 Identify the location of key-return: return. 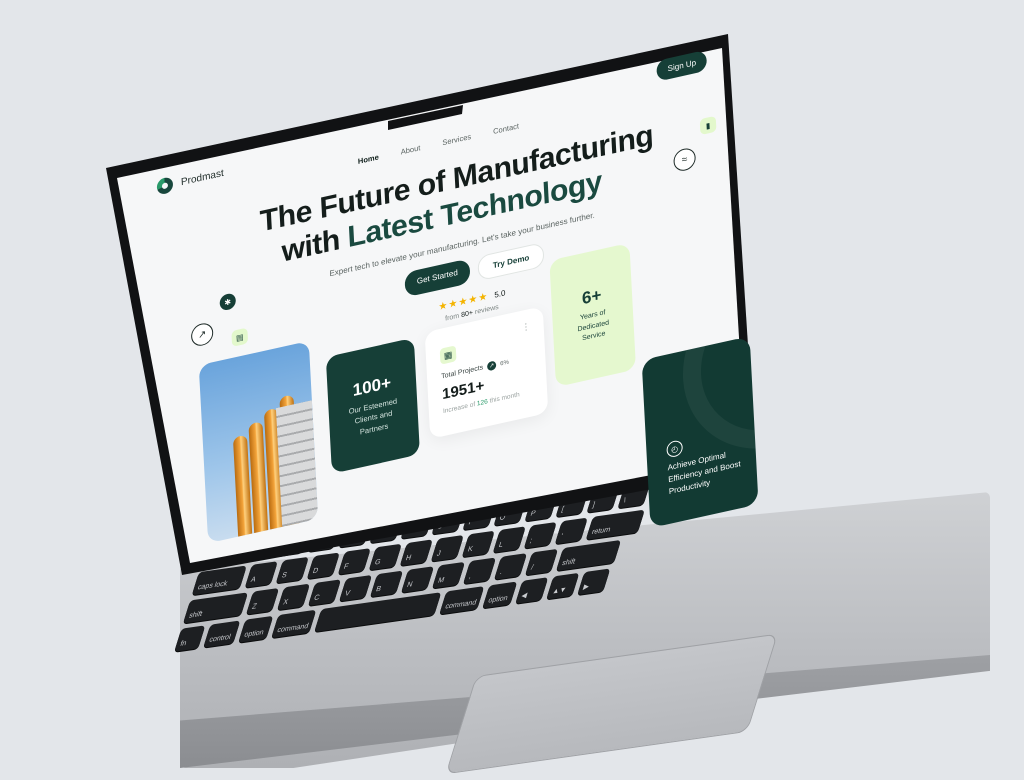
(615, 524).